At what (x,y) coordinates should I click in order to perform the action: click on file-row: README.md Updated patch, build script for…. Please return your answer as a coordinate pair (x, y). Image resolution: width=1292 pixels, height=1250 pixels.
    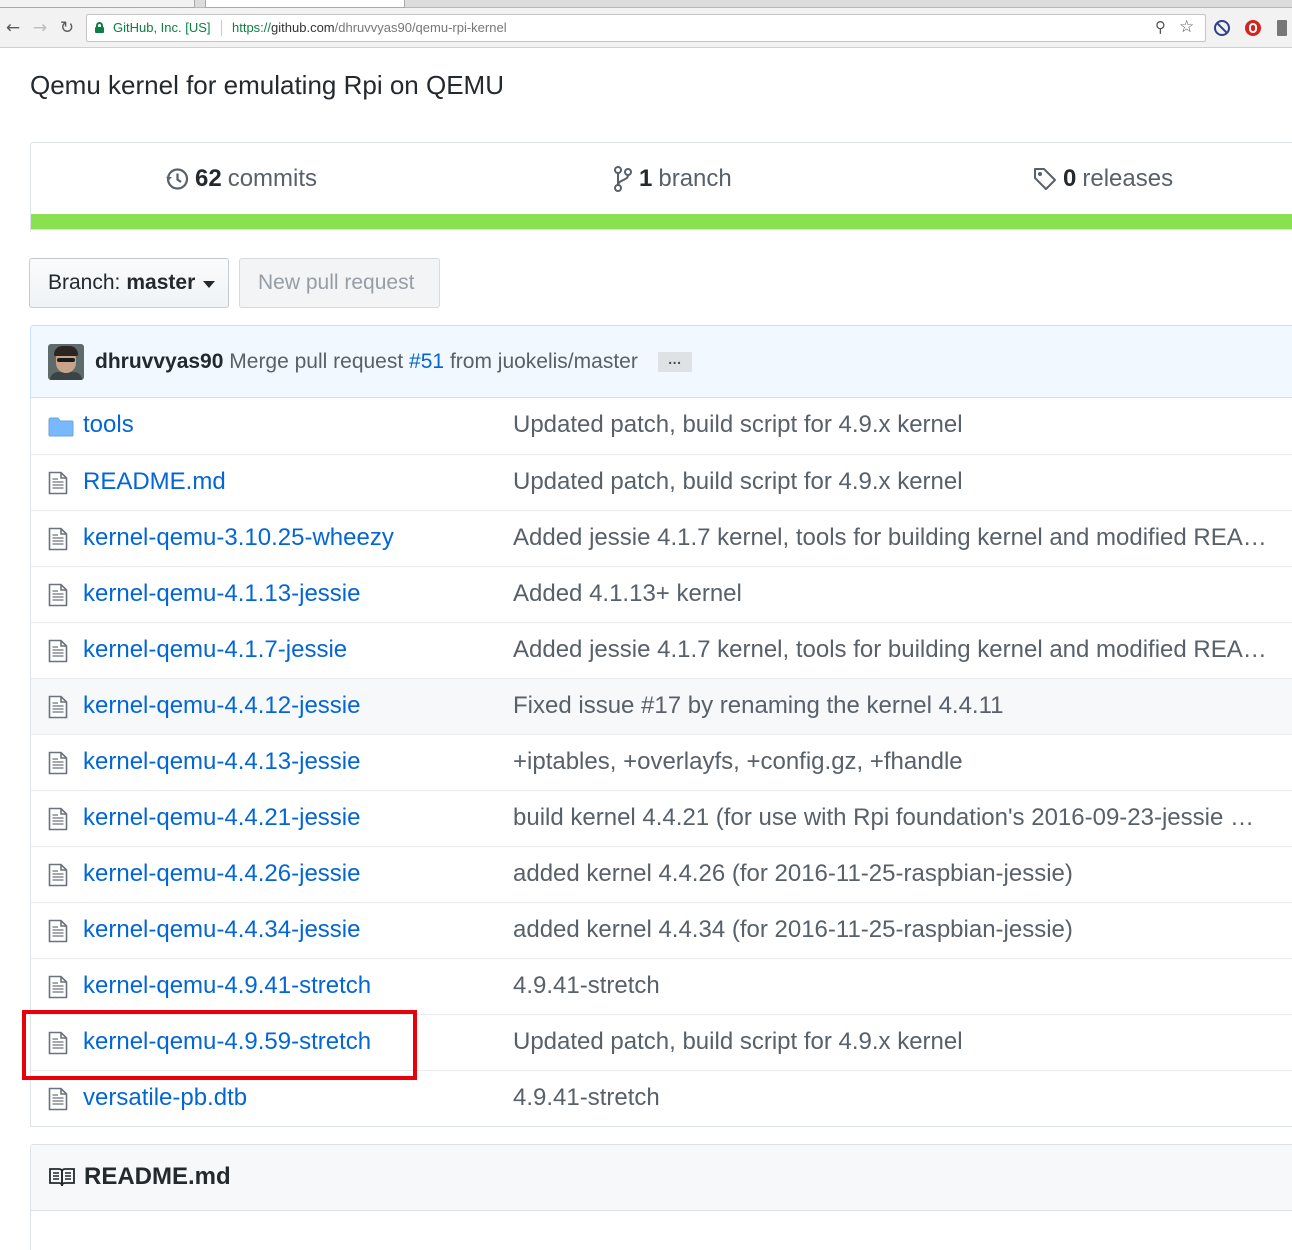
    Looking at the image, I should click on (661, 482).